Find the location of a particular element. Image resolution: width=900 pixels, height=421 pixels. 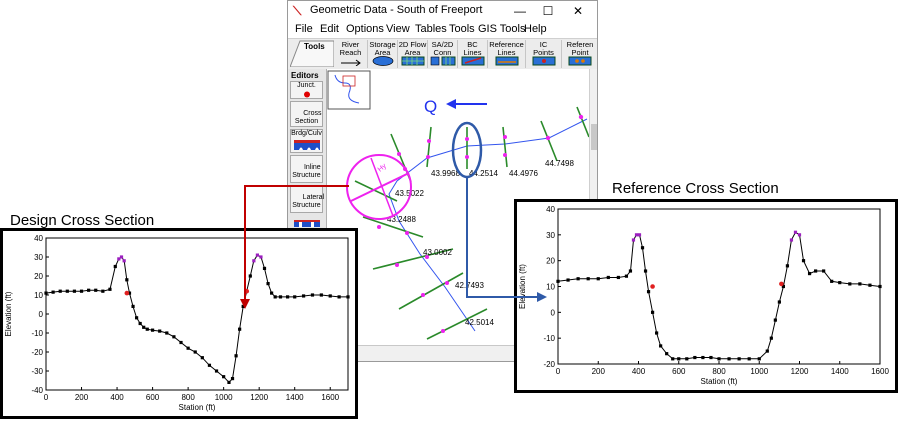

maximize-button: ☐ is located at coordinates (548, 11).